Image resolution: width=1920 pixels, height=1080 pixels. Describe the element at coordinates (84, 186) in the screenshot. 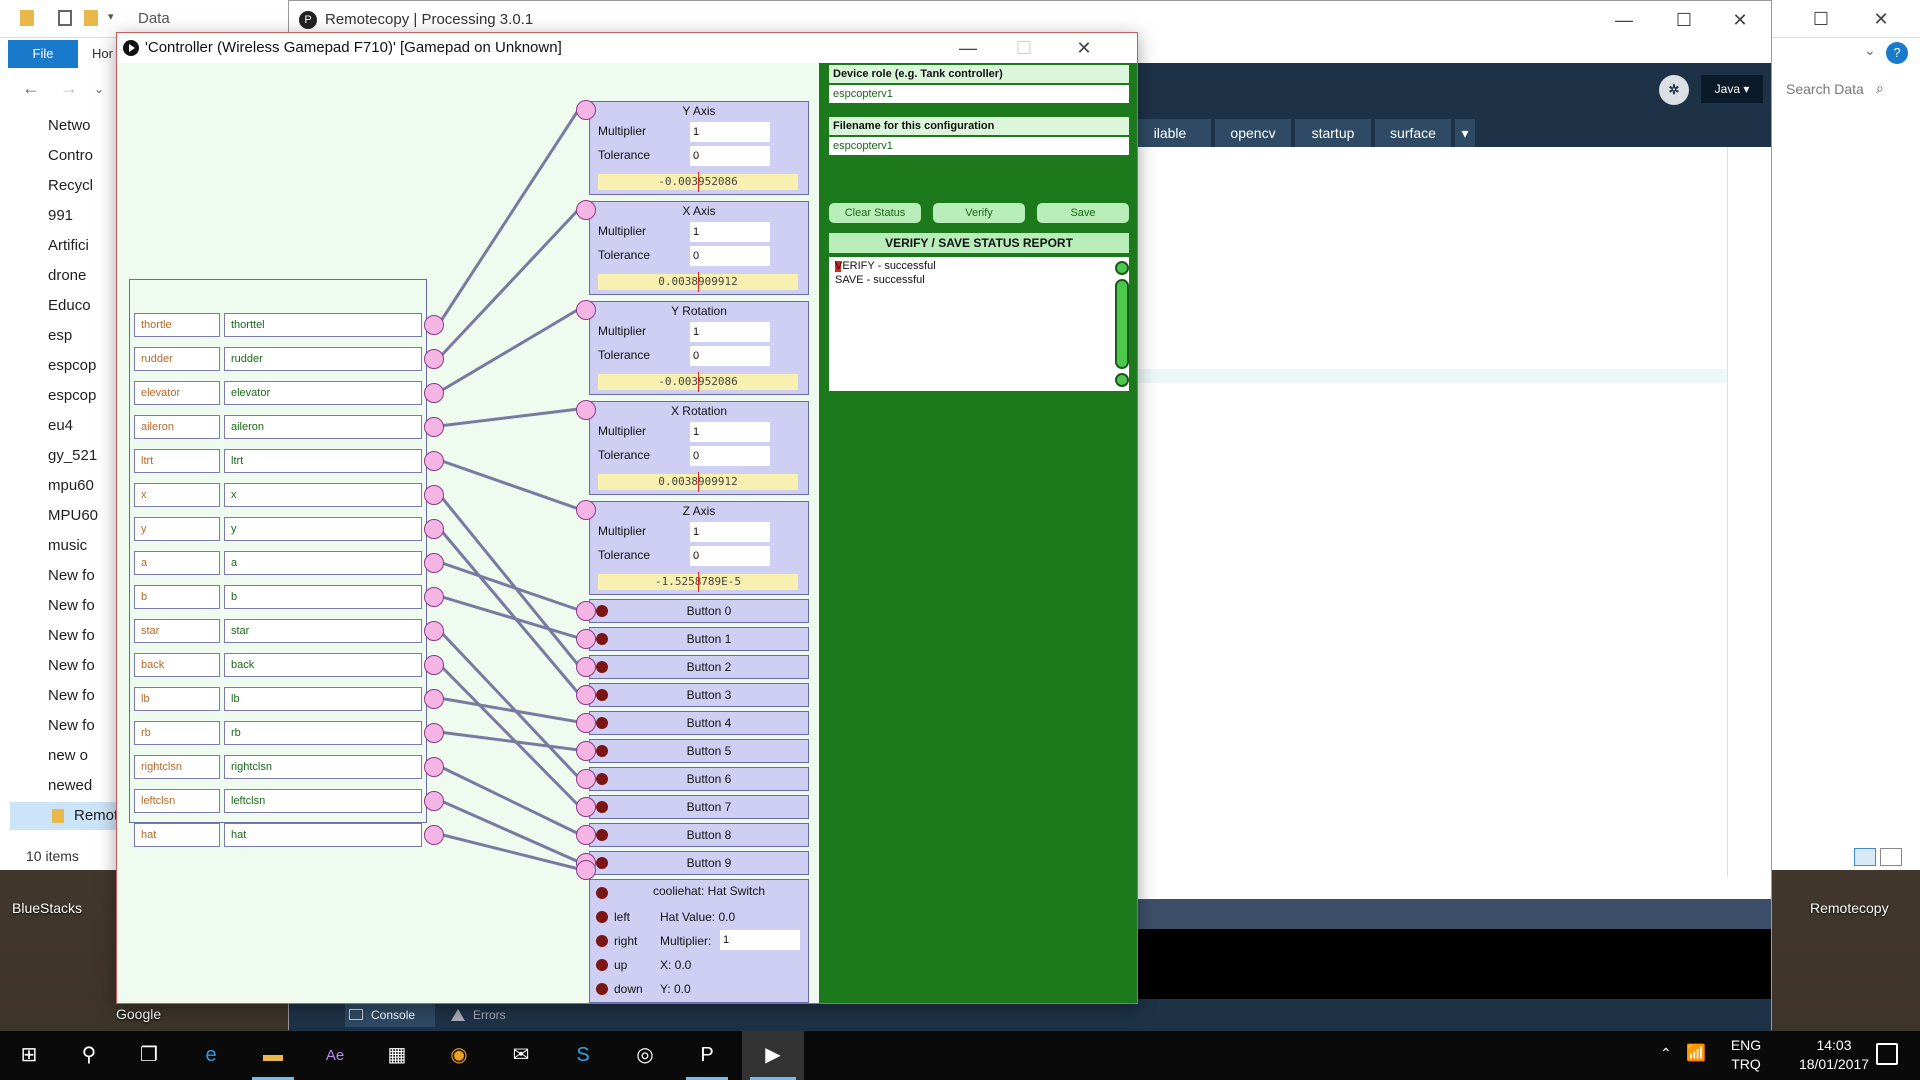

I see `nav-item: Recycl` at that location.